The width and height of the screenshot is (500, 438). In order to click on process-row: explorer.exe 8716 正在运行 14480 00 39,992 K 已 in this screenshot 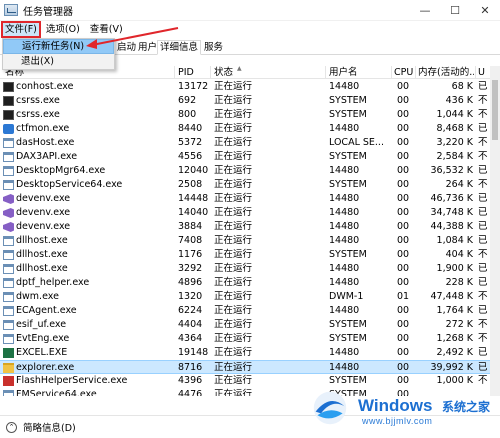, I will do `click(245, 367)`.